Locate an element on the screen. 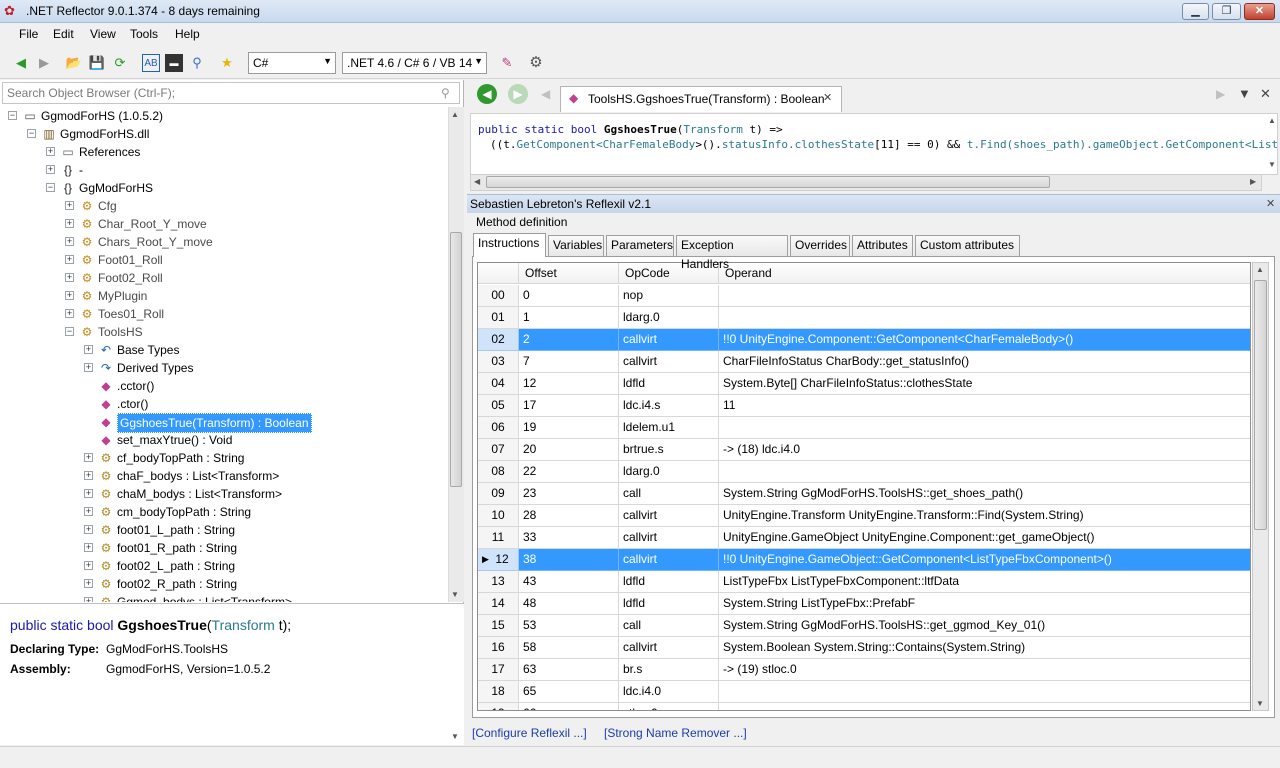 The image size is (1280, 768). tab-attributes: Attributes is located at coordinates (882, 245).